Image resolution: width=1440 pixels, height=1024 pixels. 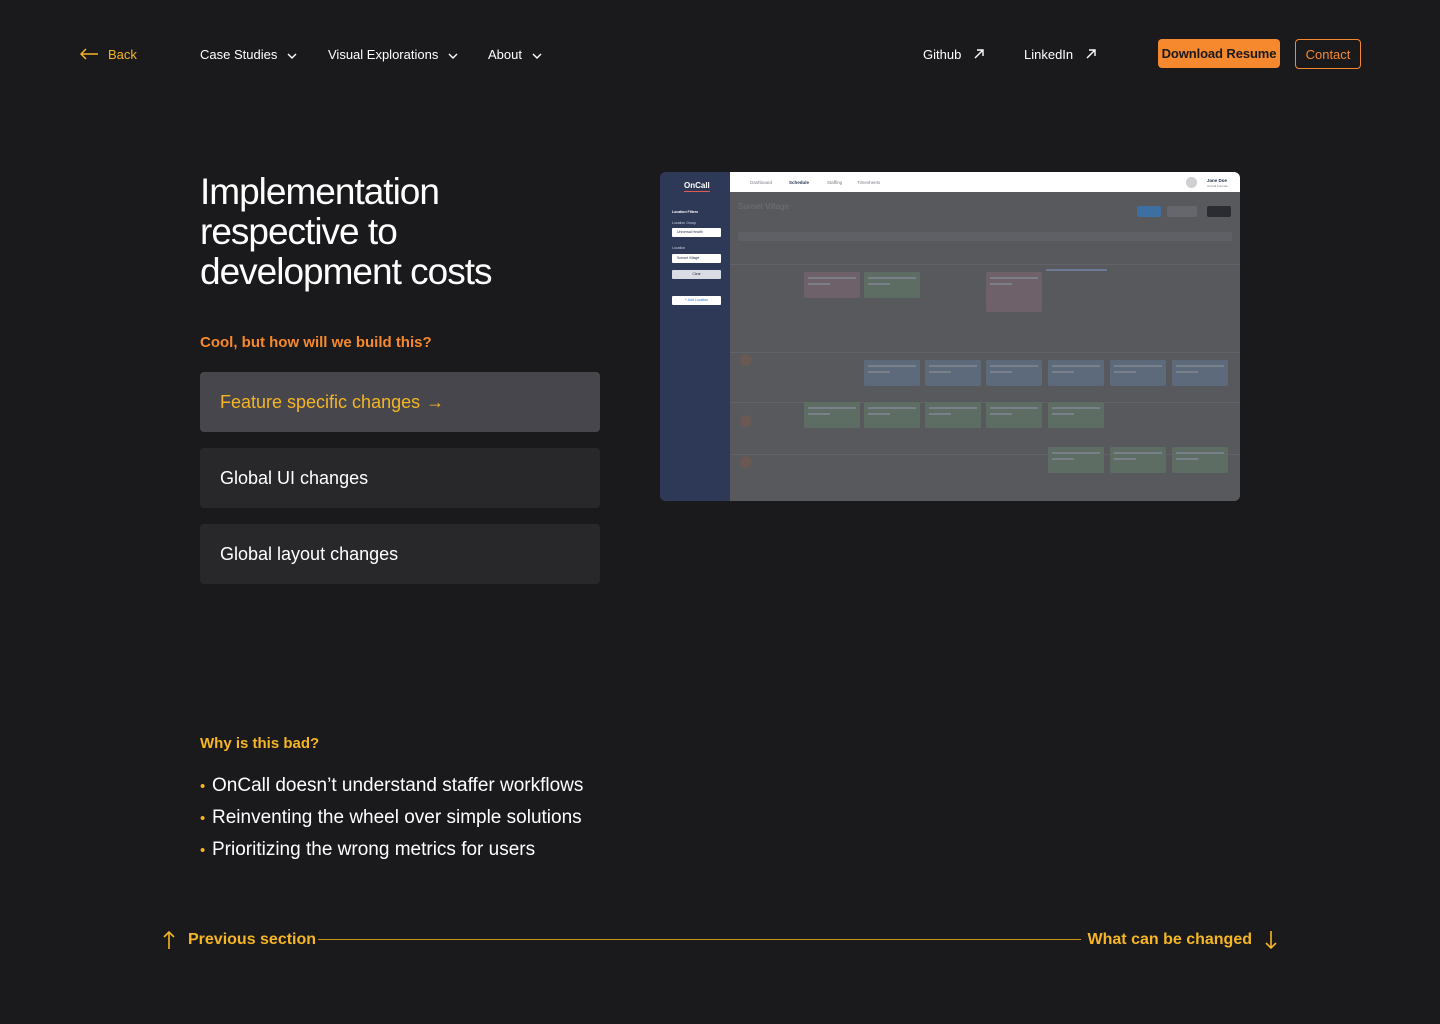 What do you see at coordinates (1182, 211) in the screenshot?
I see `schedule-secondary-action` at bounding box center [1182, 211].